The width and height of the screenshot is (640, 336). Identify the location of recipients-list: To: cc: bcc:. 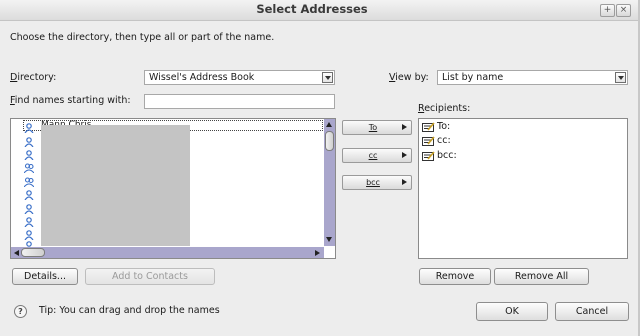
(523, 188).